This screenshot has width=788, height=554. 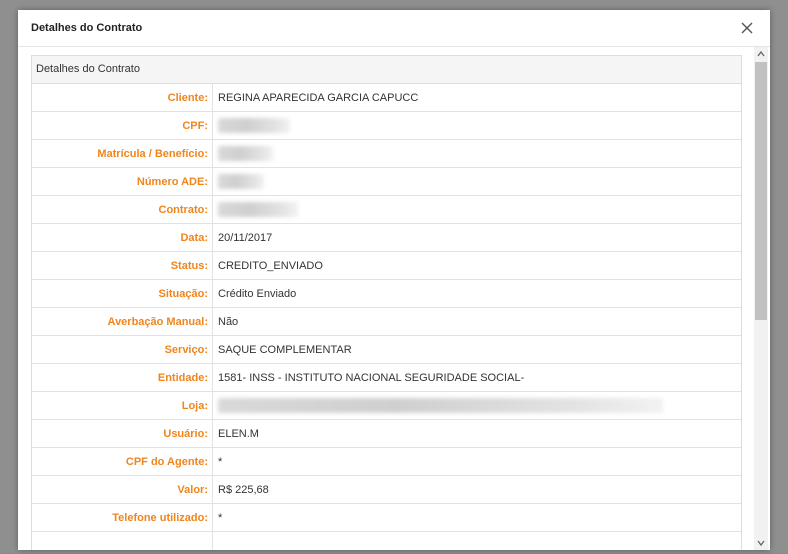 I want to click on detail-row: Loja:, so click(x=386, y=405).